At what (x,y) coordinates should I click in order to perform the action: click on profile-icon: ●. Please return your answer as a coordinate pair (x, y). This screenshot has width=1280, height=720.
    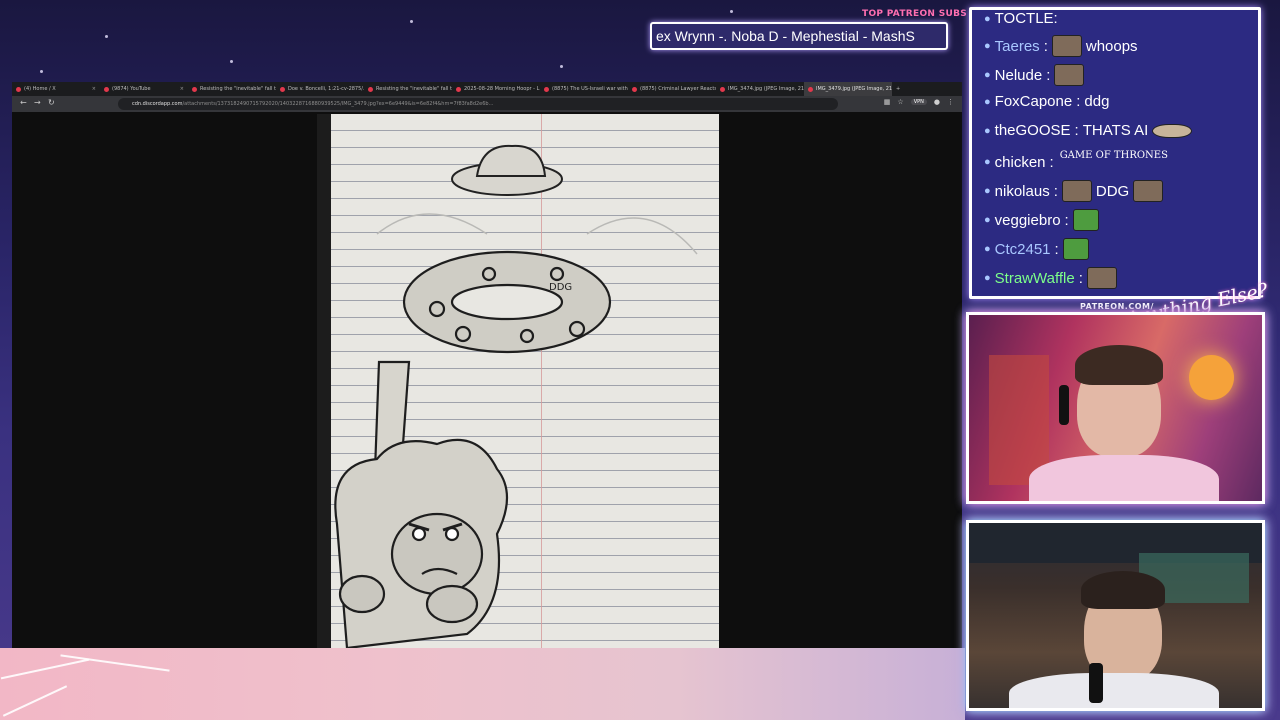
    Looking at the image, I should click on (937, 102).